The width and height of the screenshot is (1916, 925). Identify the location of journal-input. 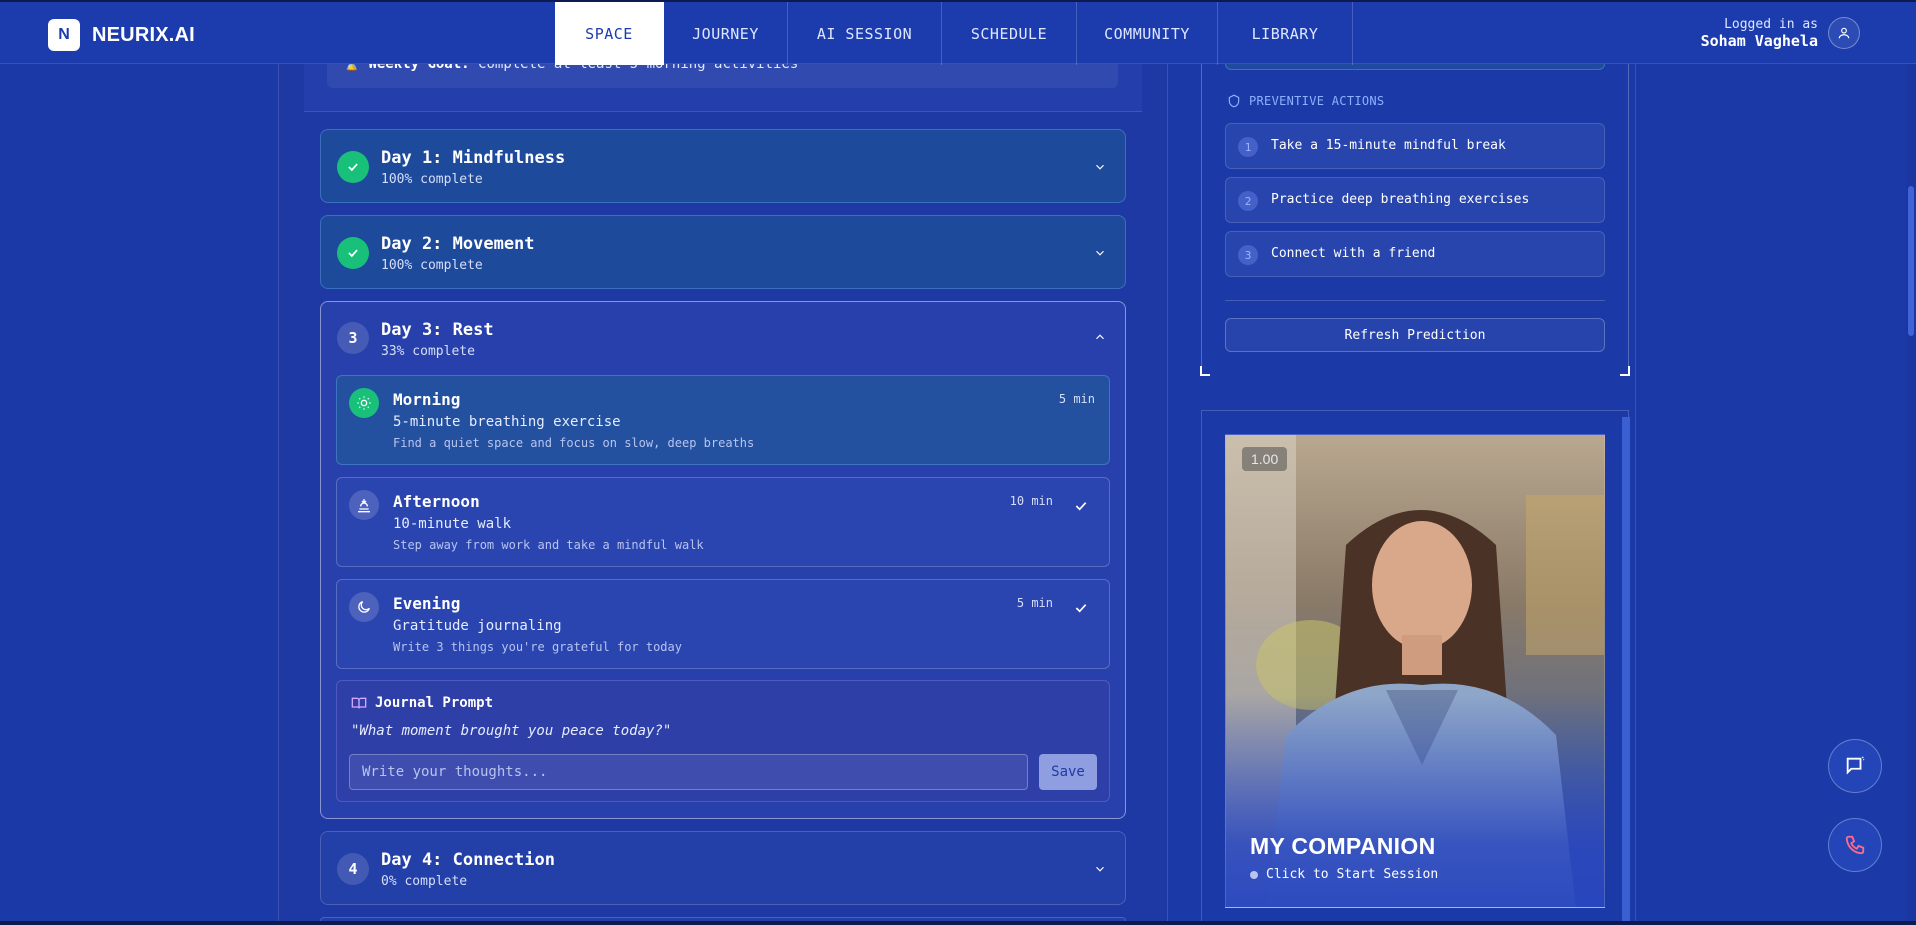
(688, 772).